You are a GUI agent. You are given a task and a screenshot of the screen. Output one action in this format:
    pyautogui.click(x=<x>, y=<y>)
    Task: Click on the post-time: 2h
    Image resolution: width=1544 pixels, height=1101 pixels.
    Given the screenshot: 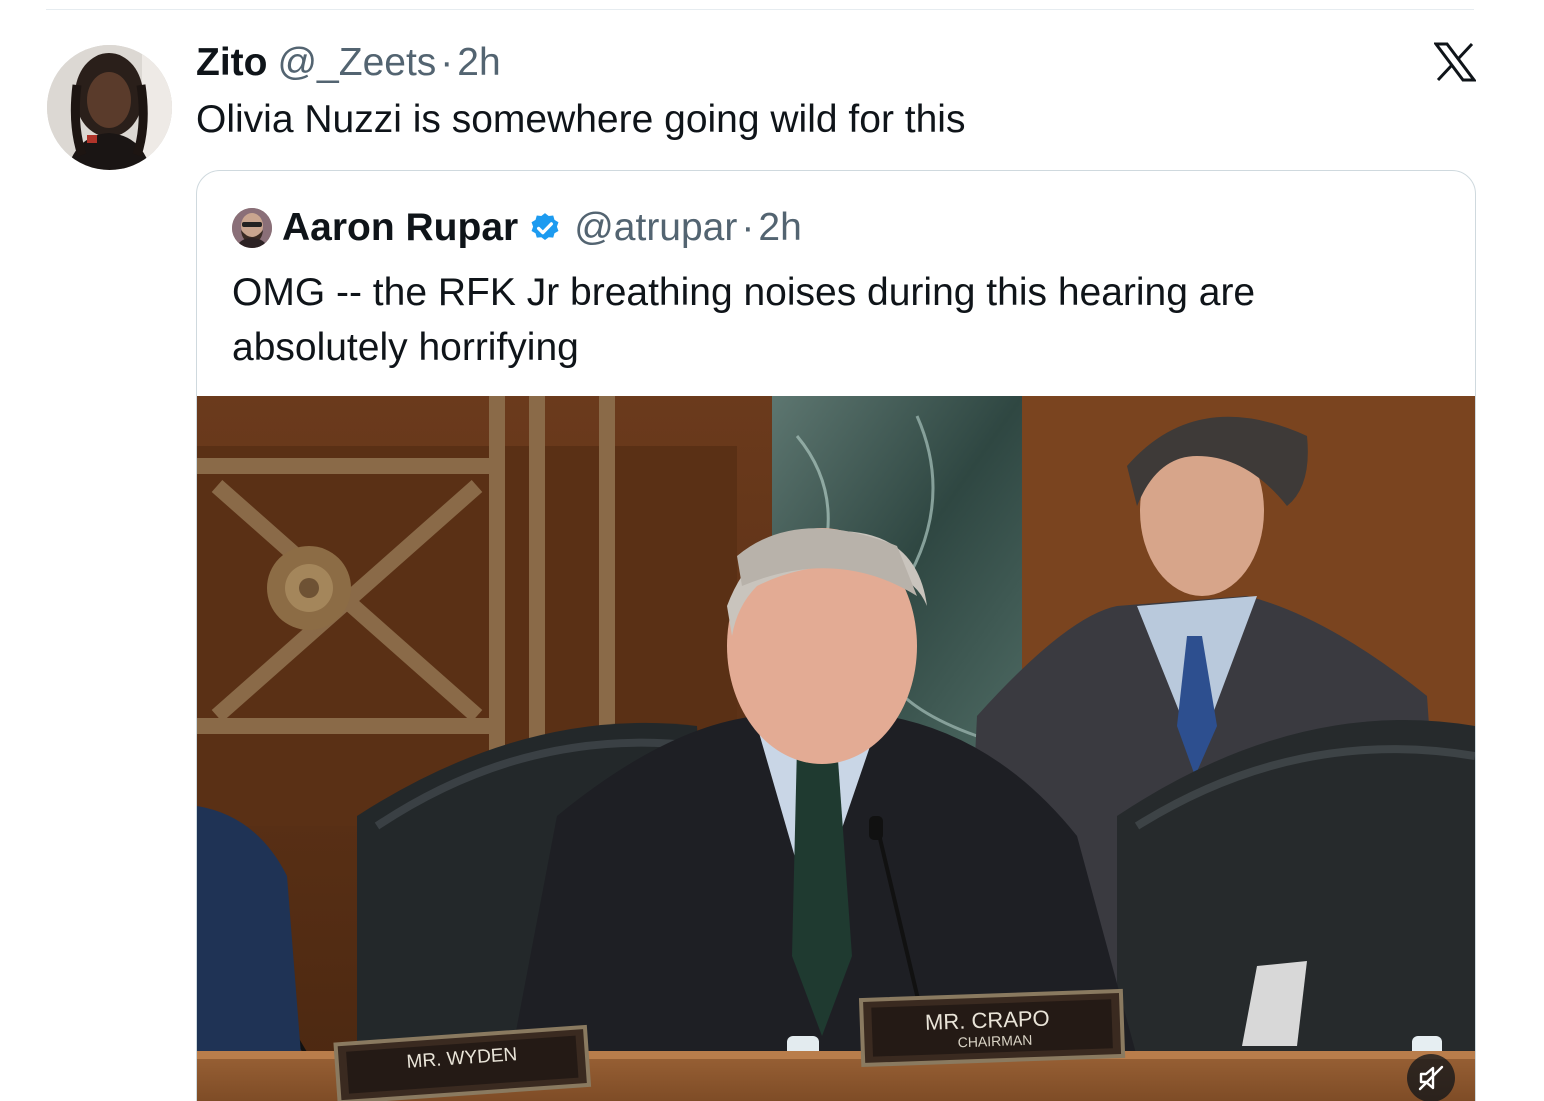 What is the action you would take?
    pyautogui.click(x=478, y=63)
    